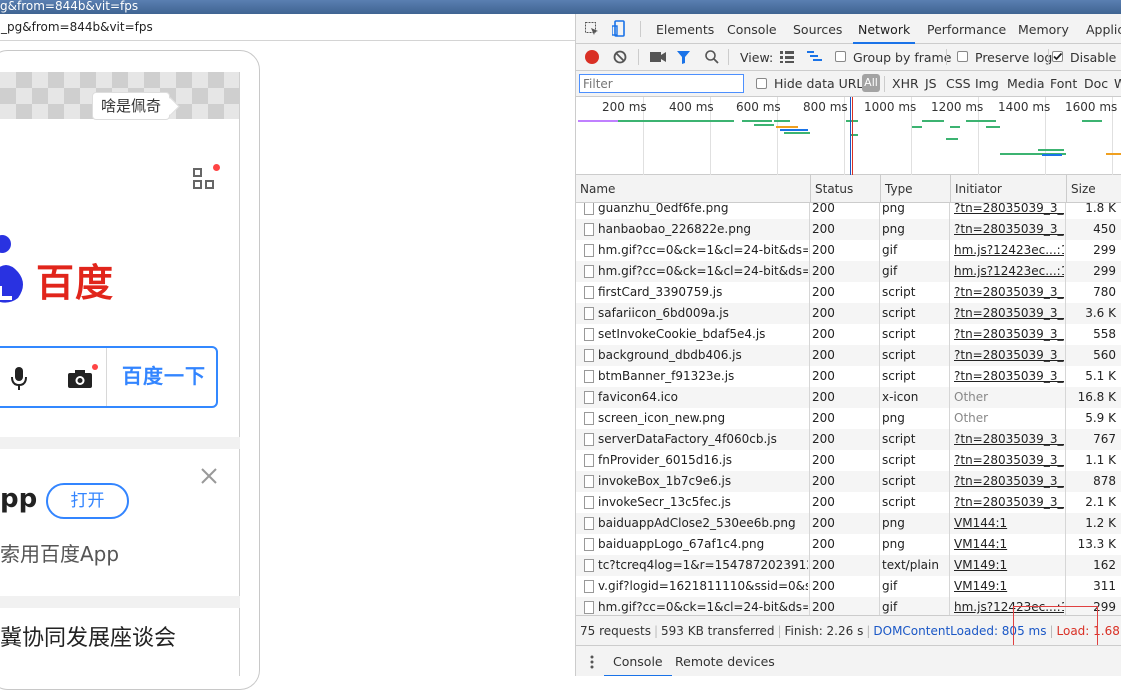 Image resolution: width=1121 pixels, height=690 pixels. I want to click on tab-console: Console, so click(752, 29).